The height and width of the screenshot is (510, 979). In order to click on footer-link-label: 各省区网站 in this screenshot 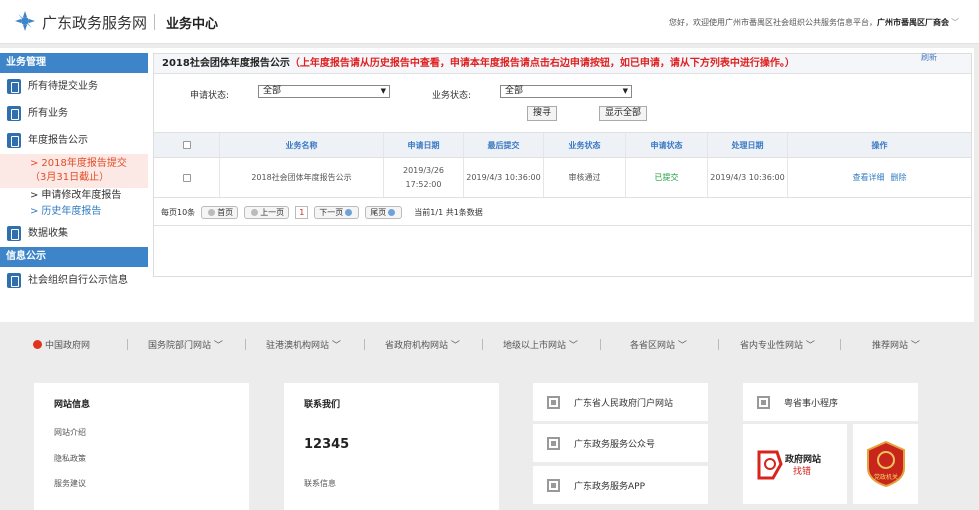, I will do `click(653, 346)`.